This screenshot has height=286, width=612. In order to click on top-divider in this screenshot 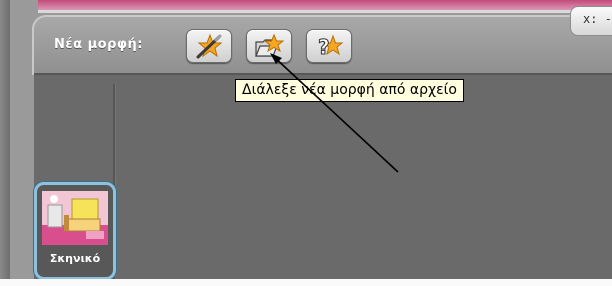, I will do `click(325, 11)`.